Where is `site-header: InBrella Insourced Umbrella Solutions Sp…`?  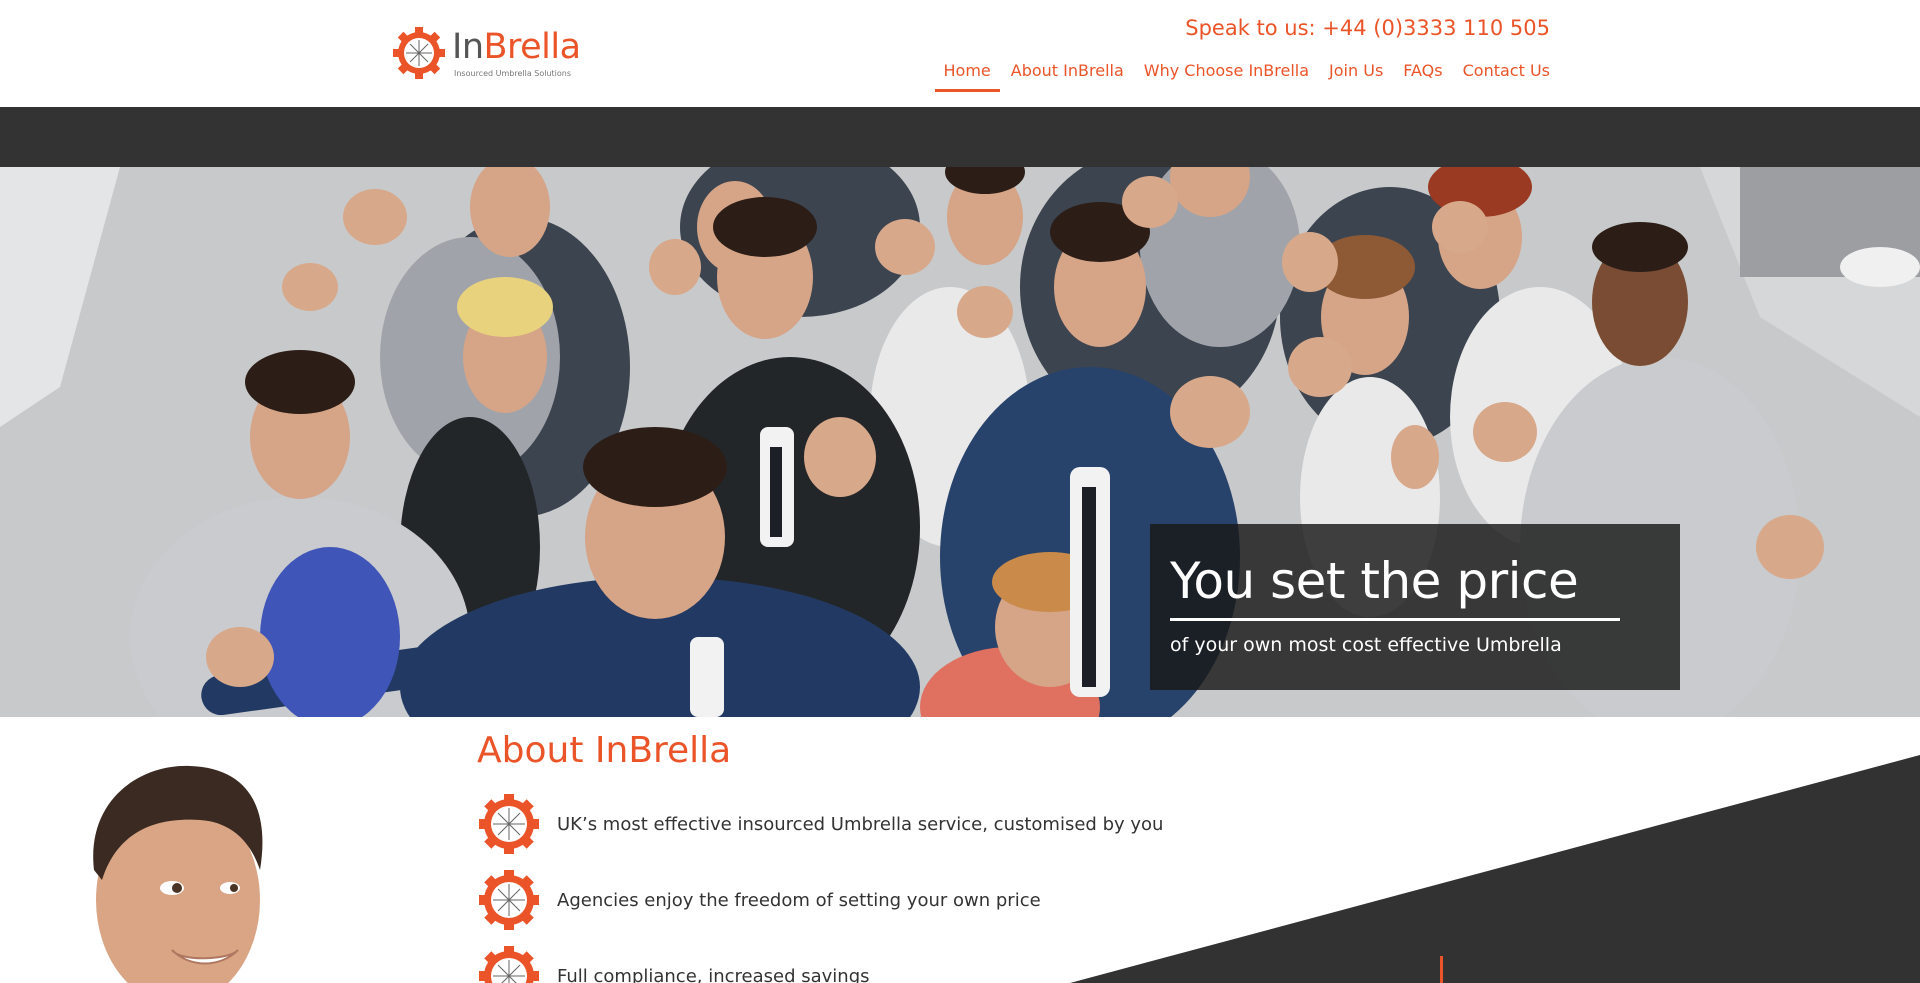
site-header: InBrella Insourced Umbrella Solutions Sp… is located at coordinates (960, 53).